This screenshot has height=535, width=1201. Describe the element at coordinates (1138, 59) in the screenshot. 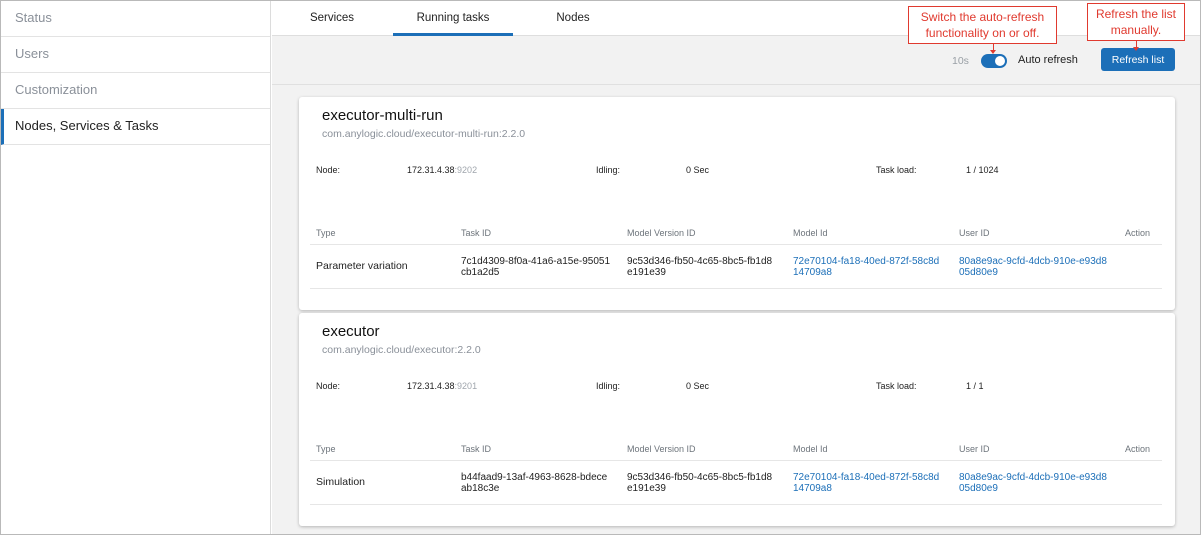

I see `refresh-list-button: Refresh list` at that location.